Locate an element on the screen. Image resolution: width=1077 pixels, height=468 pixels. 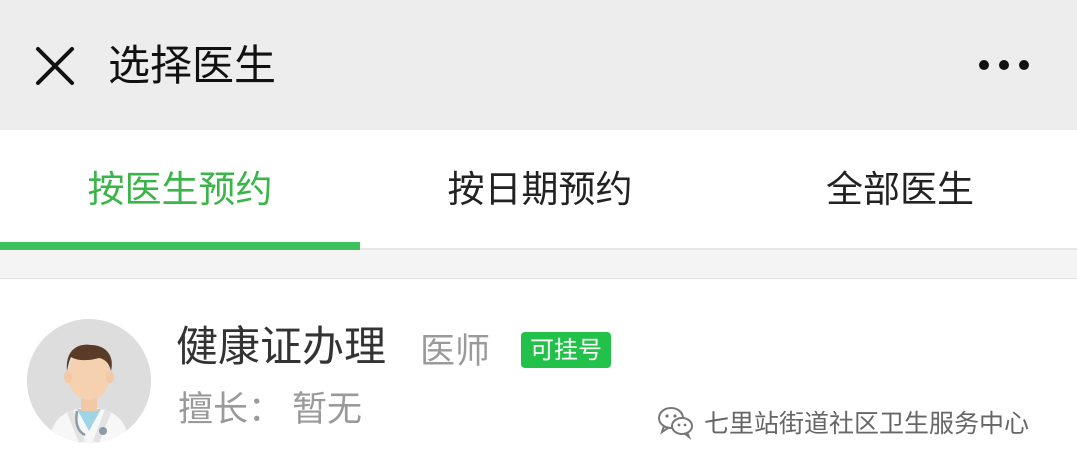
close-icon is located at coordinates (55, 66).